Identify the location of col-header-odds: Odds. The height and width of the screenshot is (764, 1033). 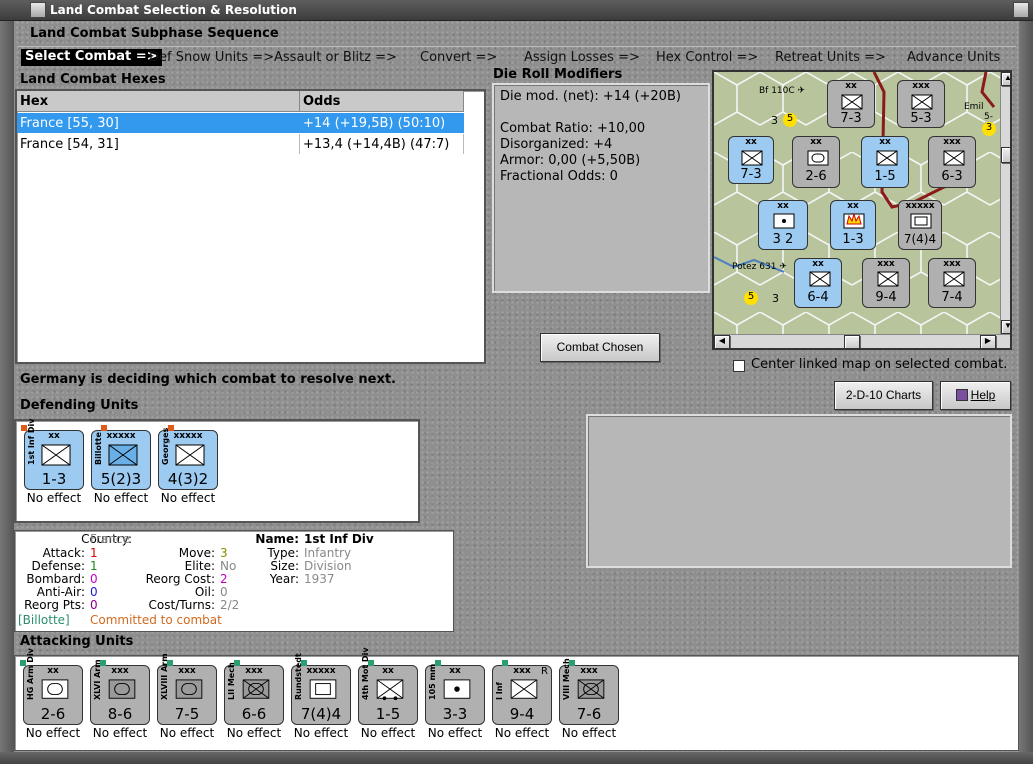
(382, 101).